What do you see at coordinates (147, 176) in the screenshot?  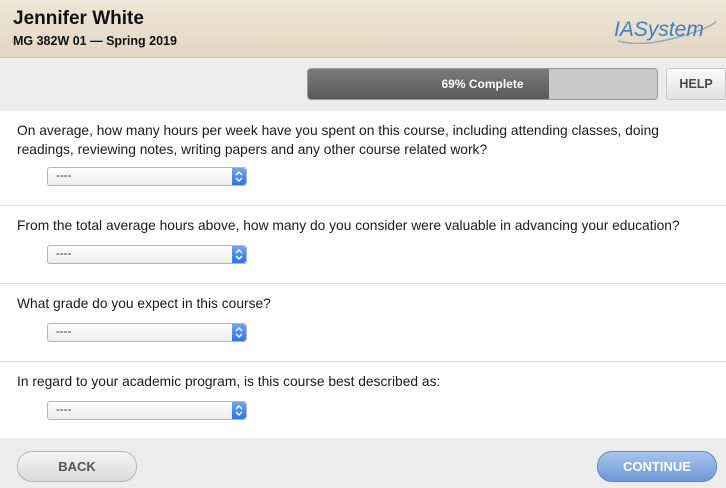 I see `question-1-select: ----` at bounding box center [147, 176].